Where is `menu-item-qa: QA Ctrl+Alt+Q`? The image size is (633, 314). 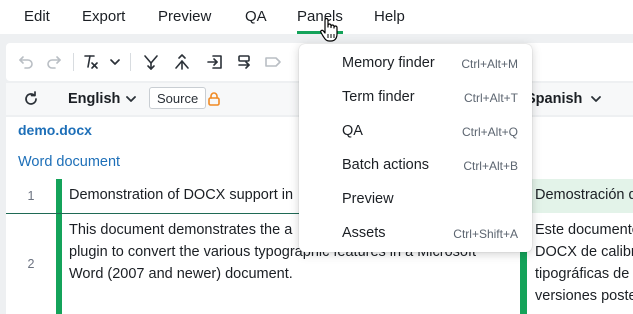 menu-item-qa: QA Ctrl+Alt+Q is located at coordinates (415, 131).